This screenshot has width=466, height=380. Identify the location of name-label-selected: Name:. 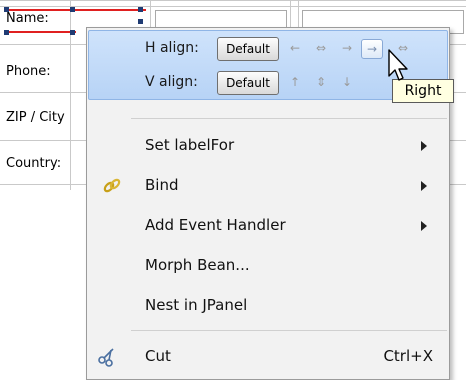
(76, 21).